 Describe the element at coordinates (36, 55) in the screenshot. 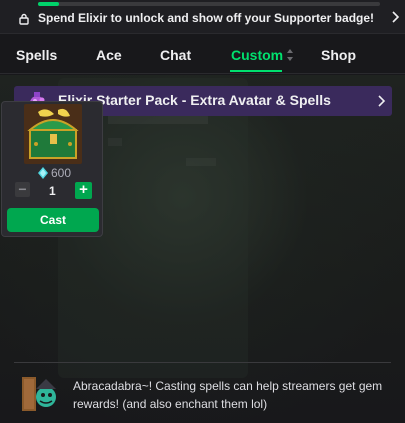

I see `tab-spells: Spells` at that location.